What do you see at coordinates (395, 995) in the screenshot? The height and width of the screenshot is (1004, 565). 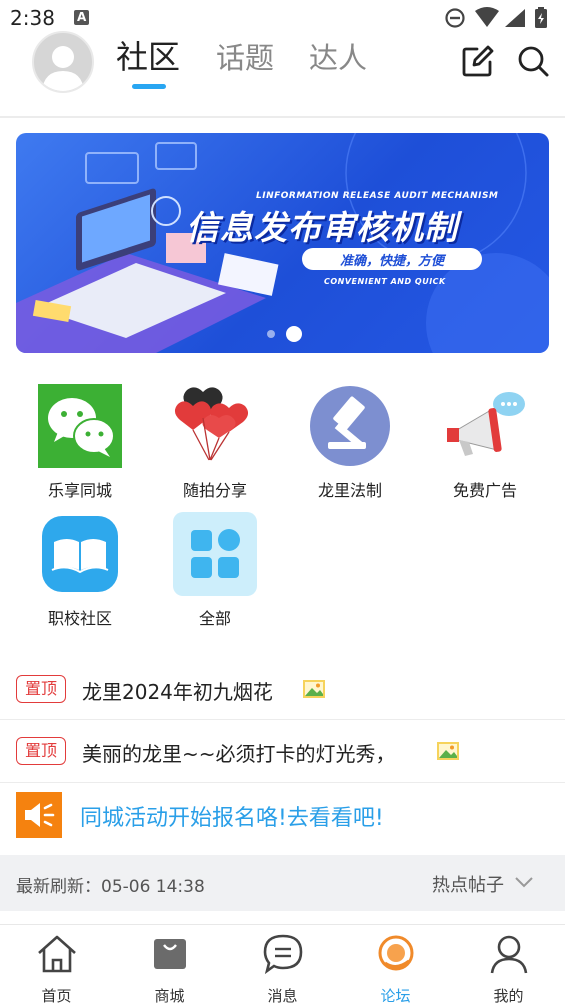 I see `nav-label: 论坛` at bounding box center [395, 995].